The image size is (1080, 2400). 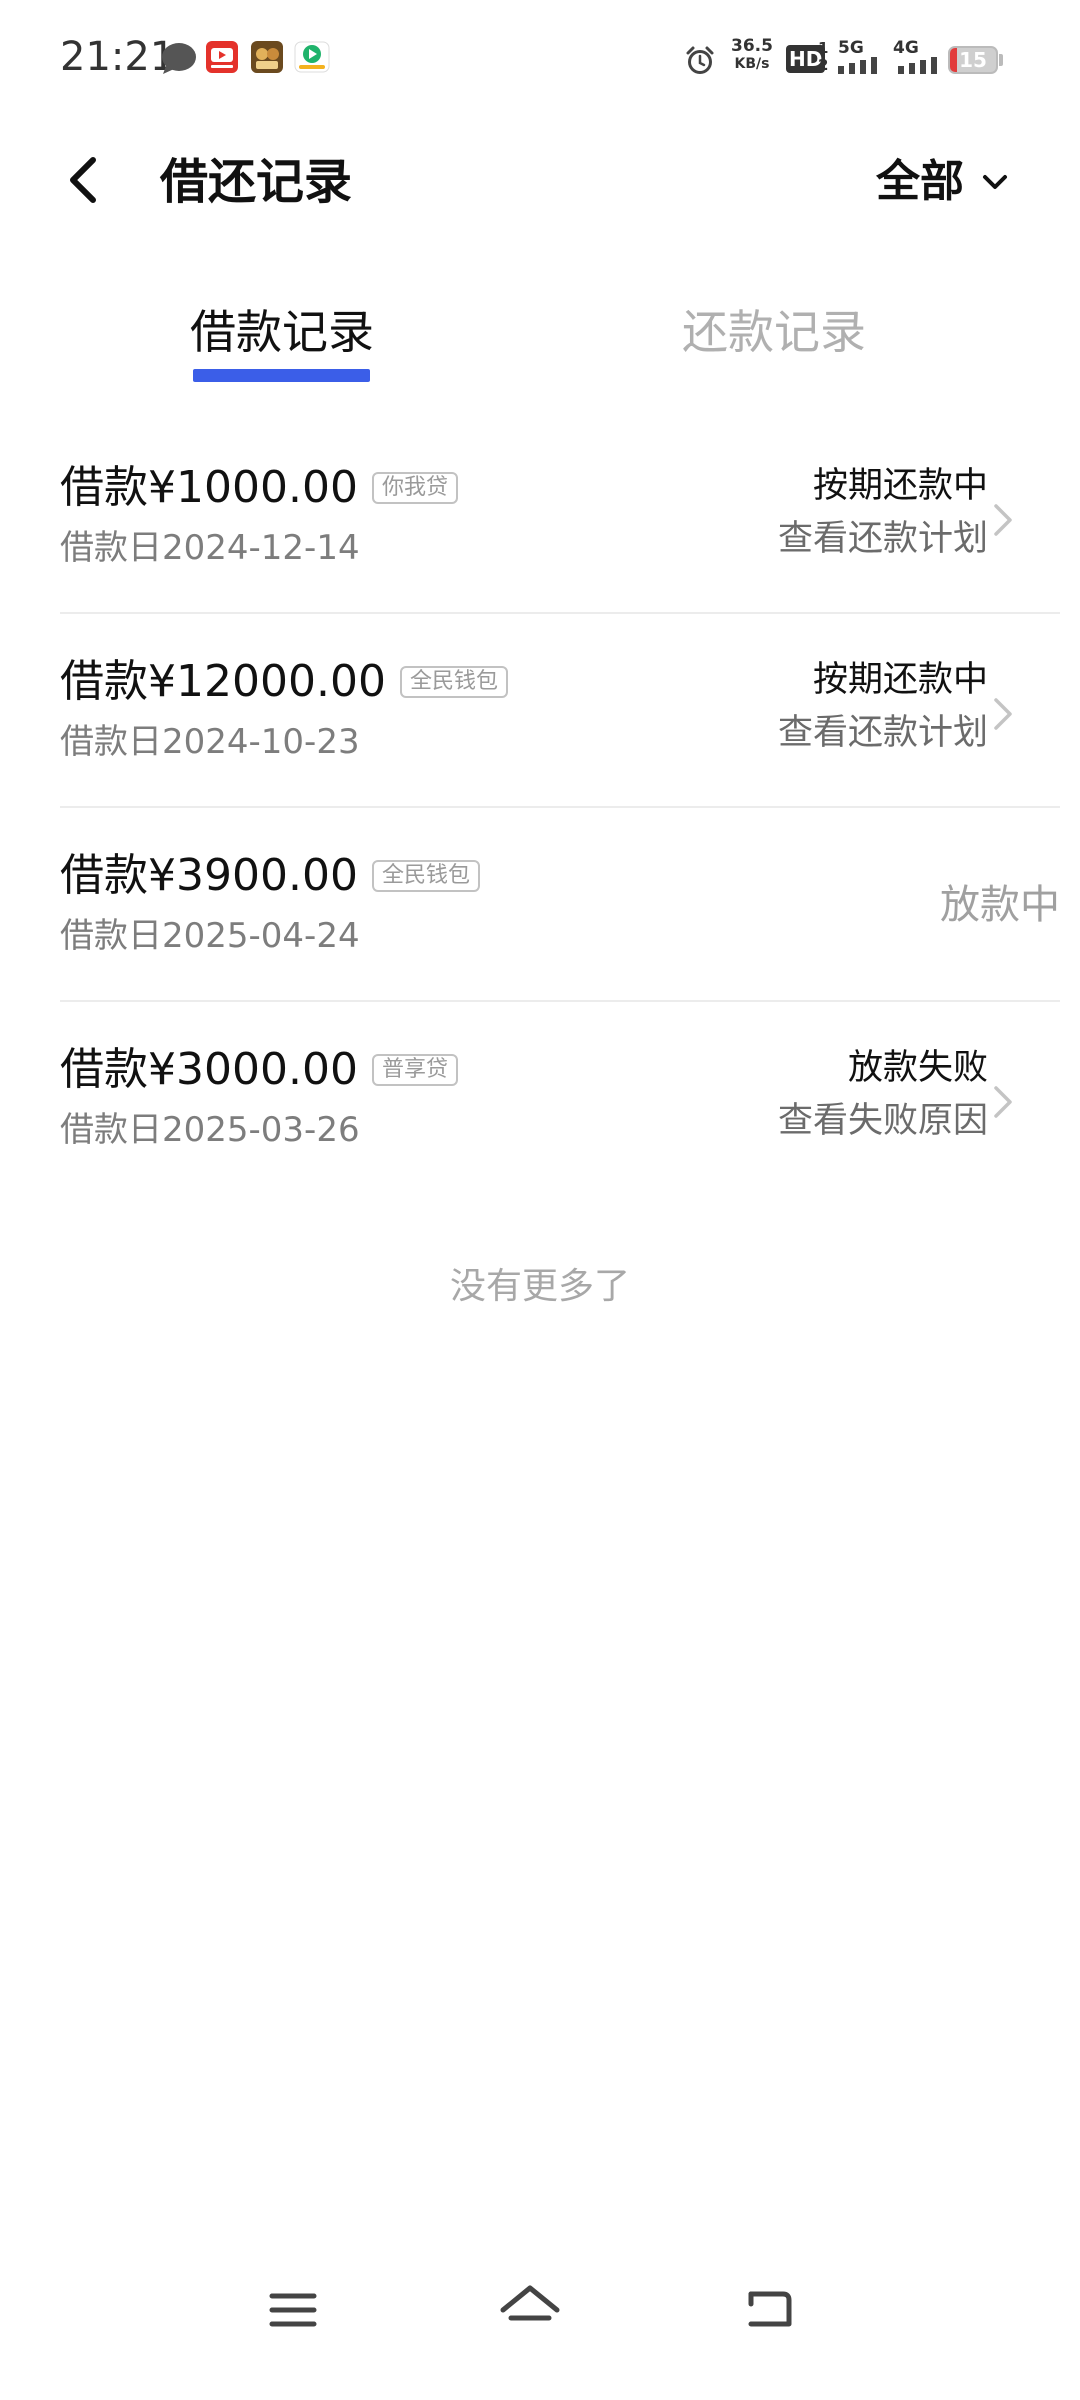 I want to click on loan-record: 借款¥3900.00 全民钱包 借款日2025-04-24 放款中, so click(x=560, y=905).